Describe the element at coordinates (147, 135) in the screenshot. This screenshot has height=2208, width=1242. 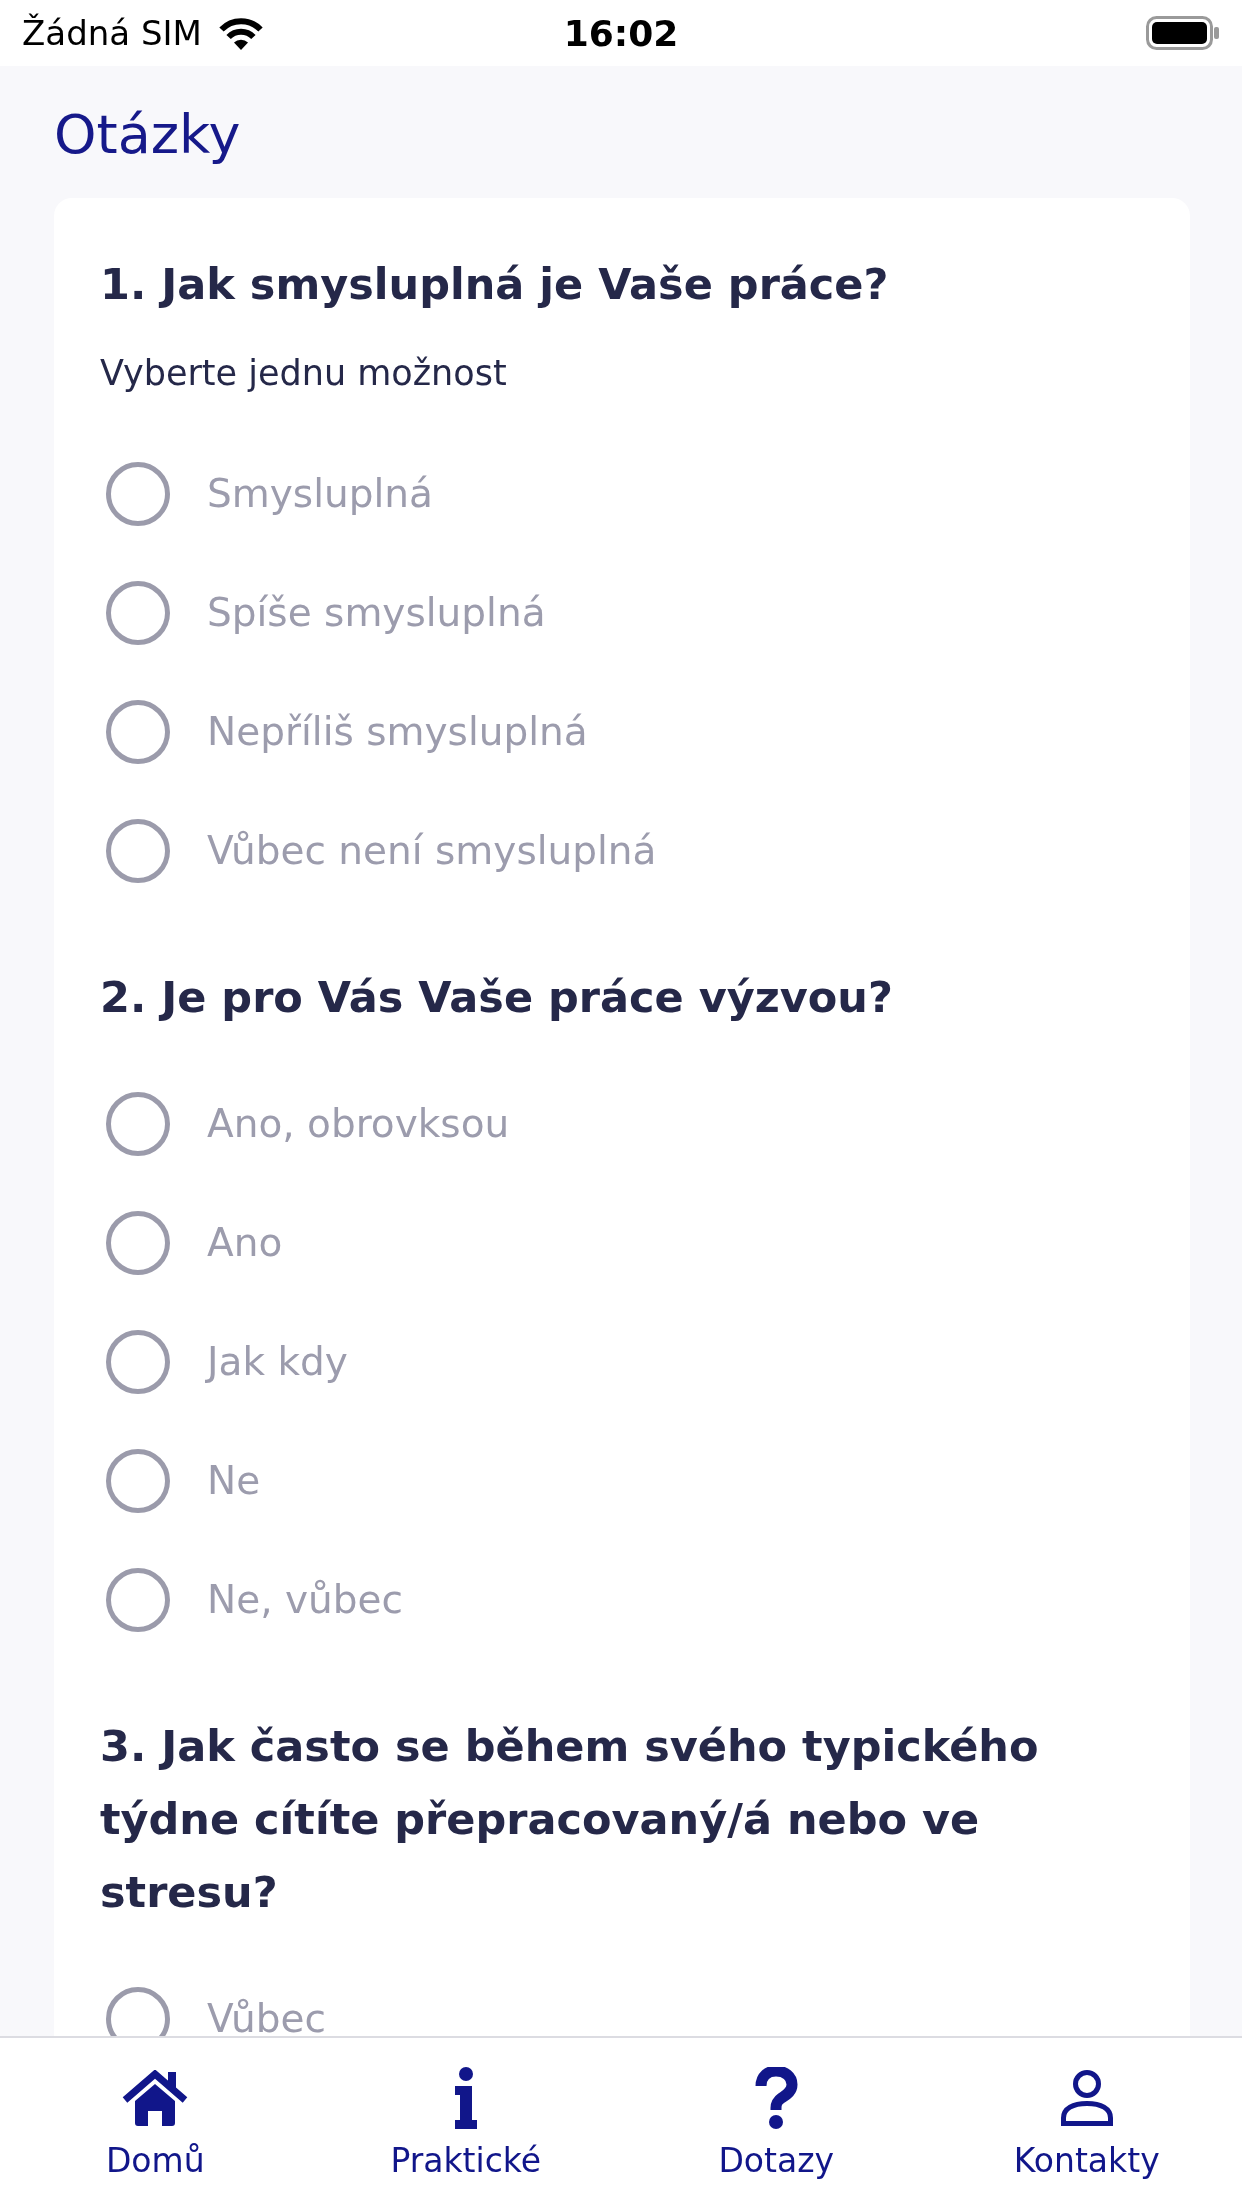
I see `page-title: Otázky` at that location.